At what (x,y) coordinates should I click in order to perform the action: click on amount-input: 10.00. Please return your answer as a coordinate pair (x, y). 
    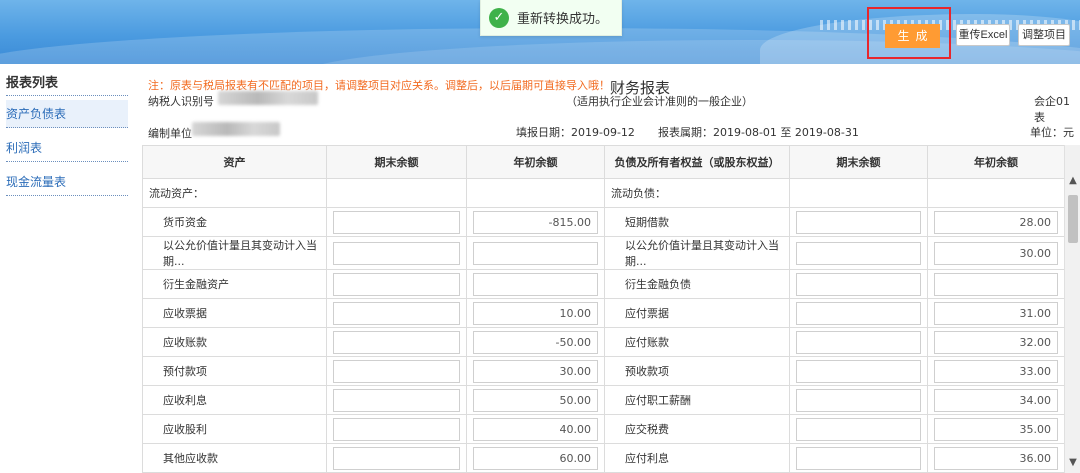
    Looking at the image, I should click on (535, 313).